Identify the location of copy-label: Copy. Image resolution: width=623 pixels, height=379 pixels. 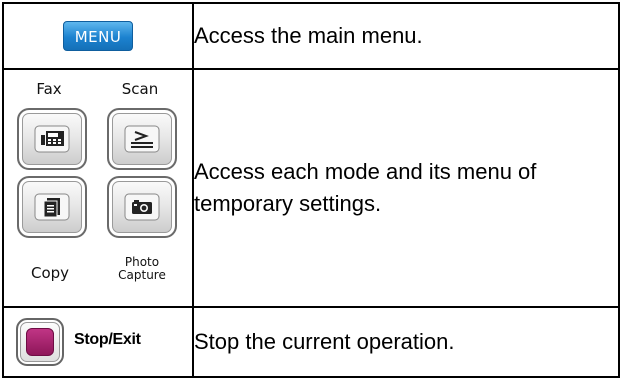
(50, 272).